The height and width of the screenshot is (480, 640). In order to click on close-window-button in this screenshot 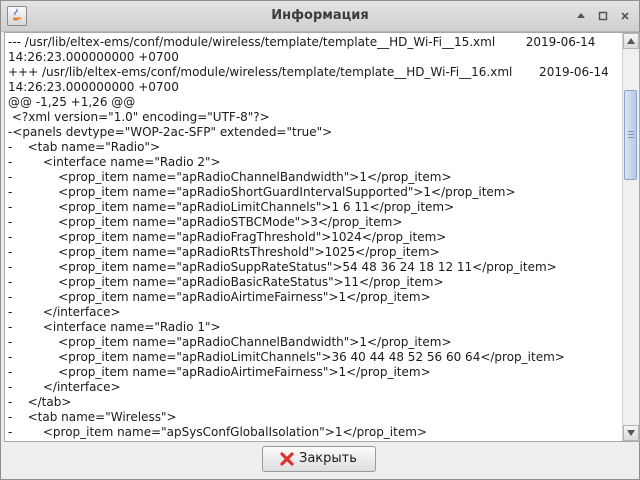, I will do `click(625, 16)`.